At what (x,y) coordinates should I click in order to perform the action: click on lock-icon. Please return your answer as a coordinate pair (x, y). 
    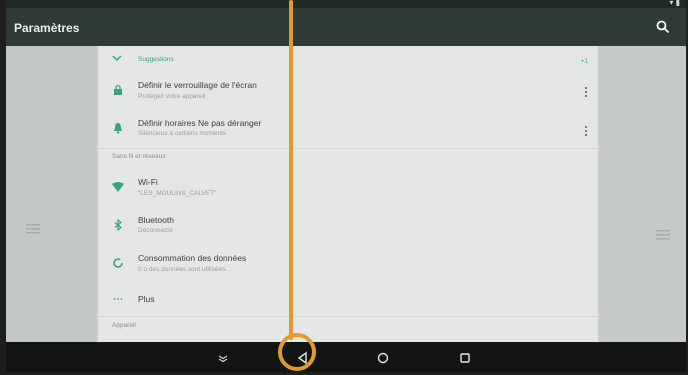
    Looking at the image, I should click on (118, 89).